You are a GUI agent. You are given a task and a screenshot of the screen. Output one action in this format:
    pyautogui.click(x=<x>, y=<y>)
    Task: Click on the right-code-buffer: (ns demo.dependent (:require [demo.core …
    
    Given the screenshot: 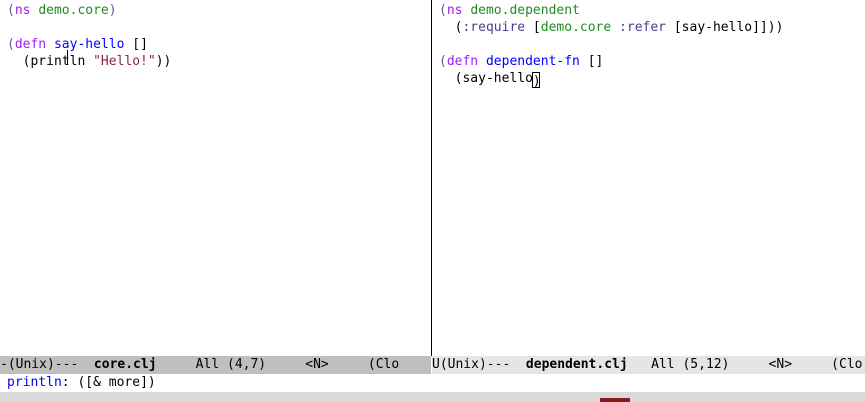 What is the action you would take?
    pyautogui.click(x=648, y=44)
    